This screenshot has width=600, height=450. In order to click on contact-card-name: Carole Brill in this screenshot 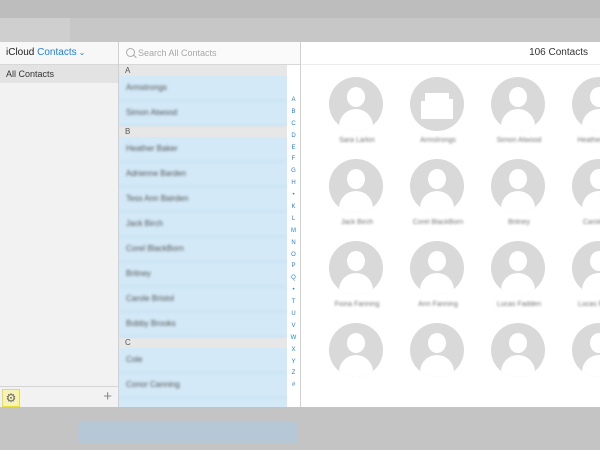, I will do `click(591, 222)`.